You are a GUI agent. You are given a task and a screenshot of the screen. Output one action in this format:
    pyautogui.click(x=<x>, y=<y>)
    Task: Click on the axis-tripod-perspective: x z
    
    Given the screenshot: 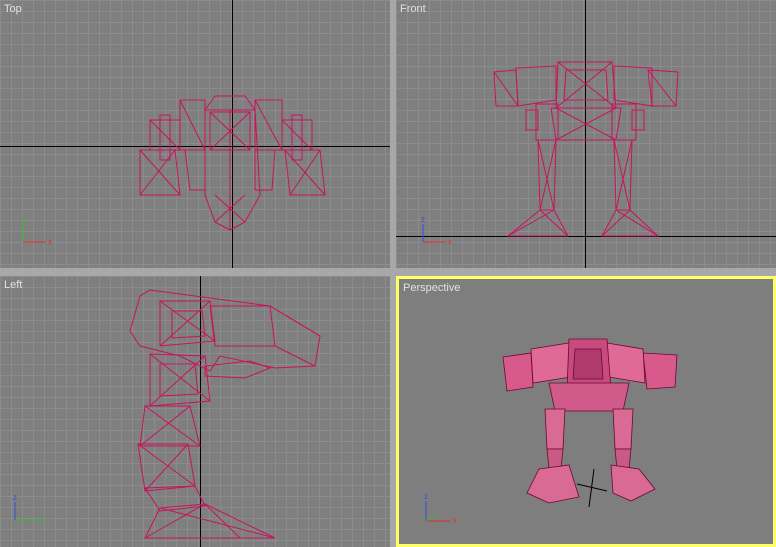 What is the action you would take?
    pyautogui.click(x=440, y=508)
    